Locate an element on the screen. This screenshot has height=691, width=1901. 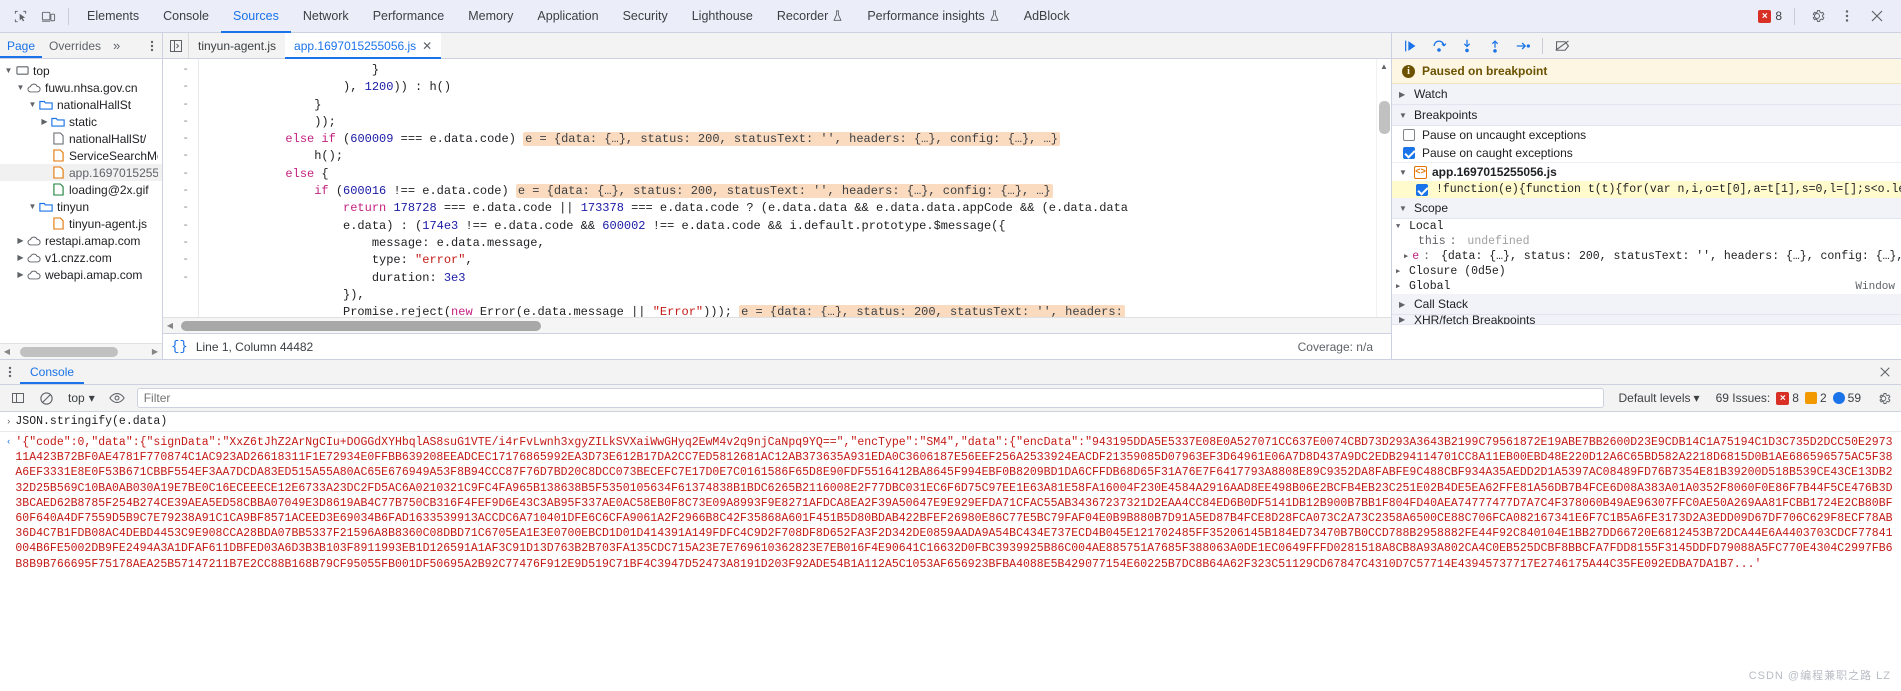
clear-console-icon is located at coordinates (46, 398).